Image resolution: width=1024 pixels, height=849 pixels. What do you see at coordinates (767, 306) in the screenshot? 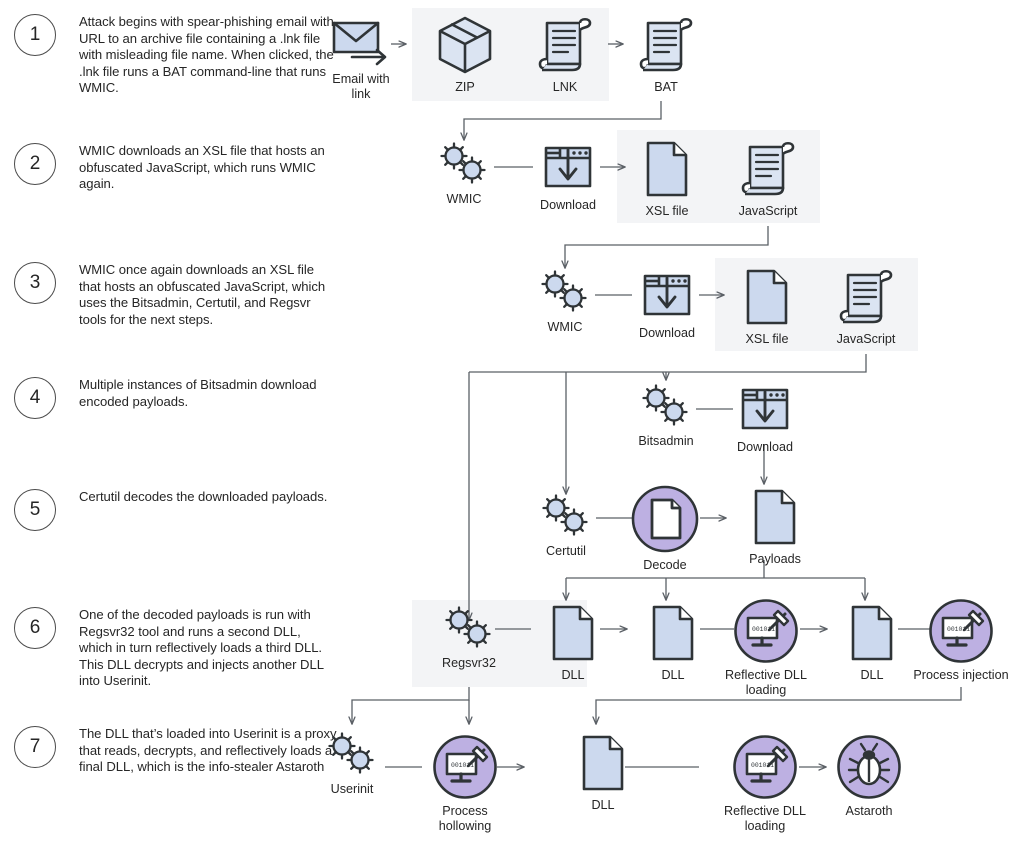
I see `node-xsl-file-2: XSL file` at bounding box center [767, 306].